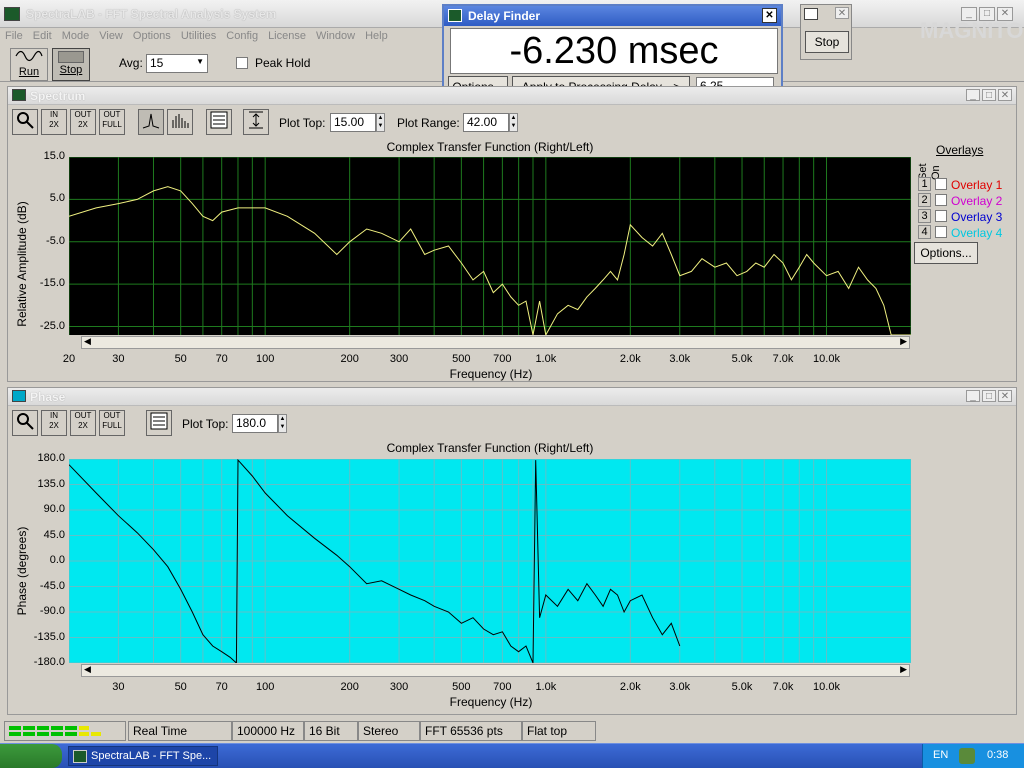 This screenshot has width=1024, height=768. I want to click on spectrum-plot-range-input: 42.00, so click(486, 122).